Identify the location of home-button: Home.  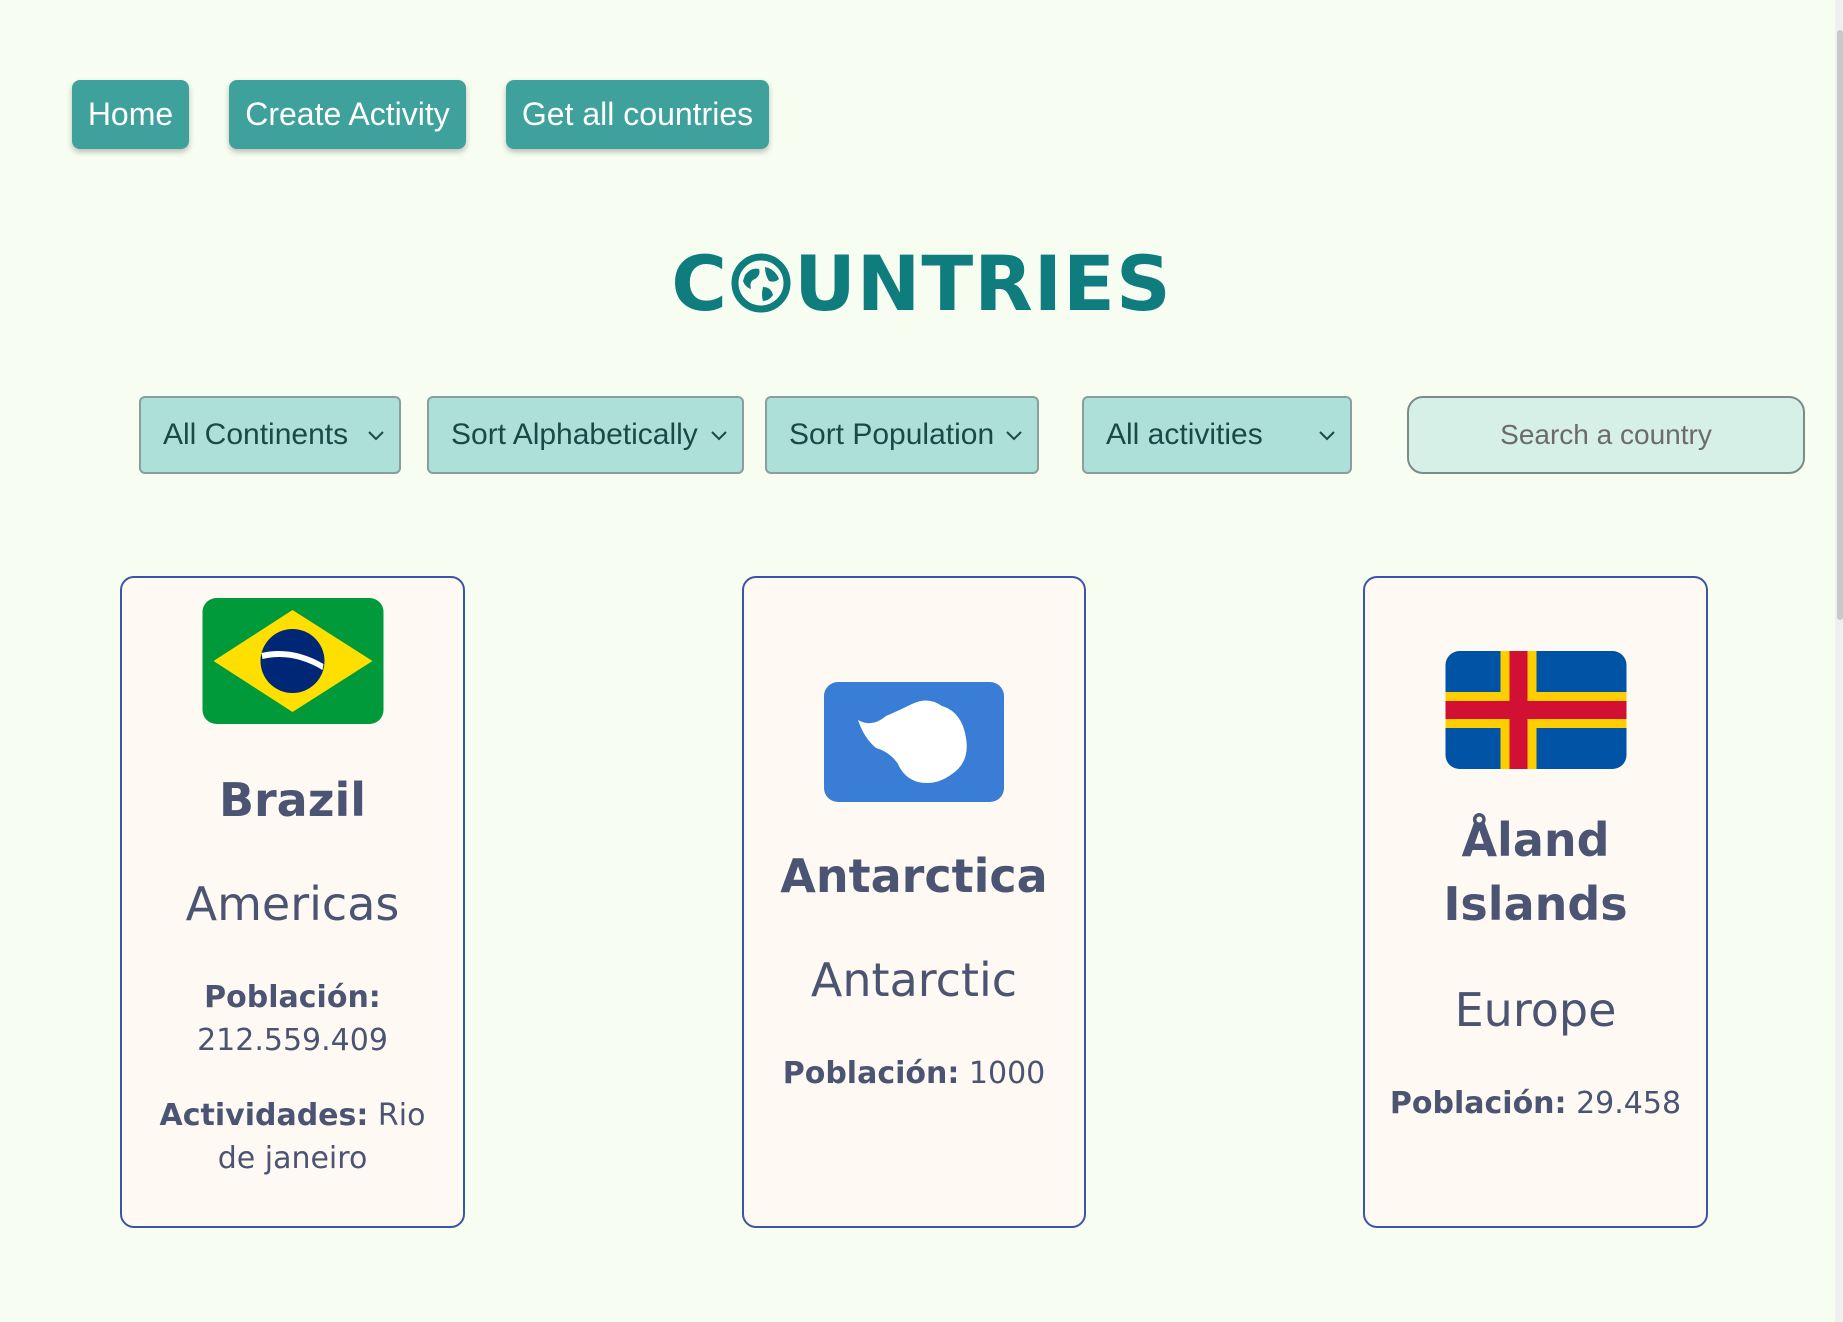
(130, 114).